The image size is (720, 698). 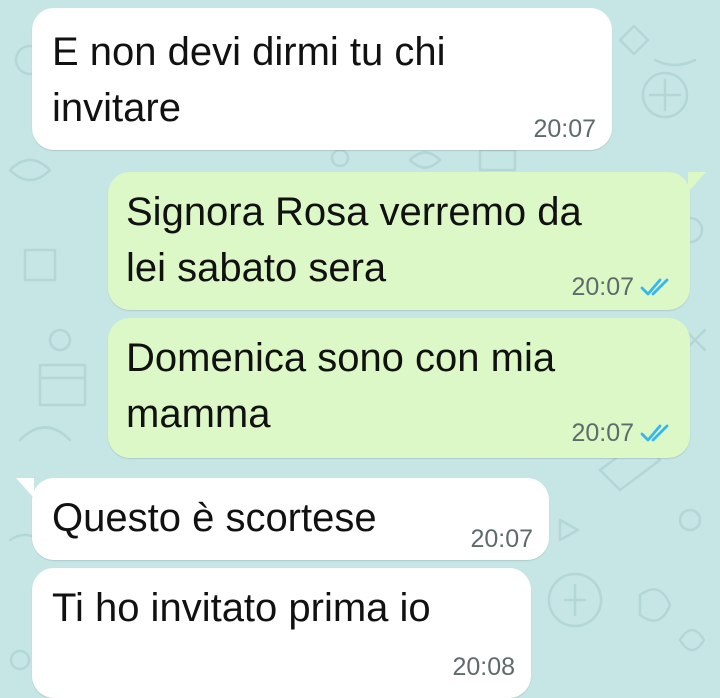 I want to click on message-text: Signora Rosa verremo da, so click(x=354, y=212).